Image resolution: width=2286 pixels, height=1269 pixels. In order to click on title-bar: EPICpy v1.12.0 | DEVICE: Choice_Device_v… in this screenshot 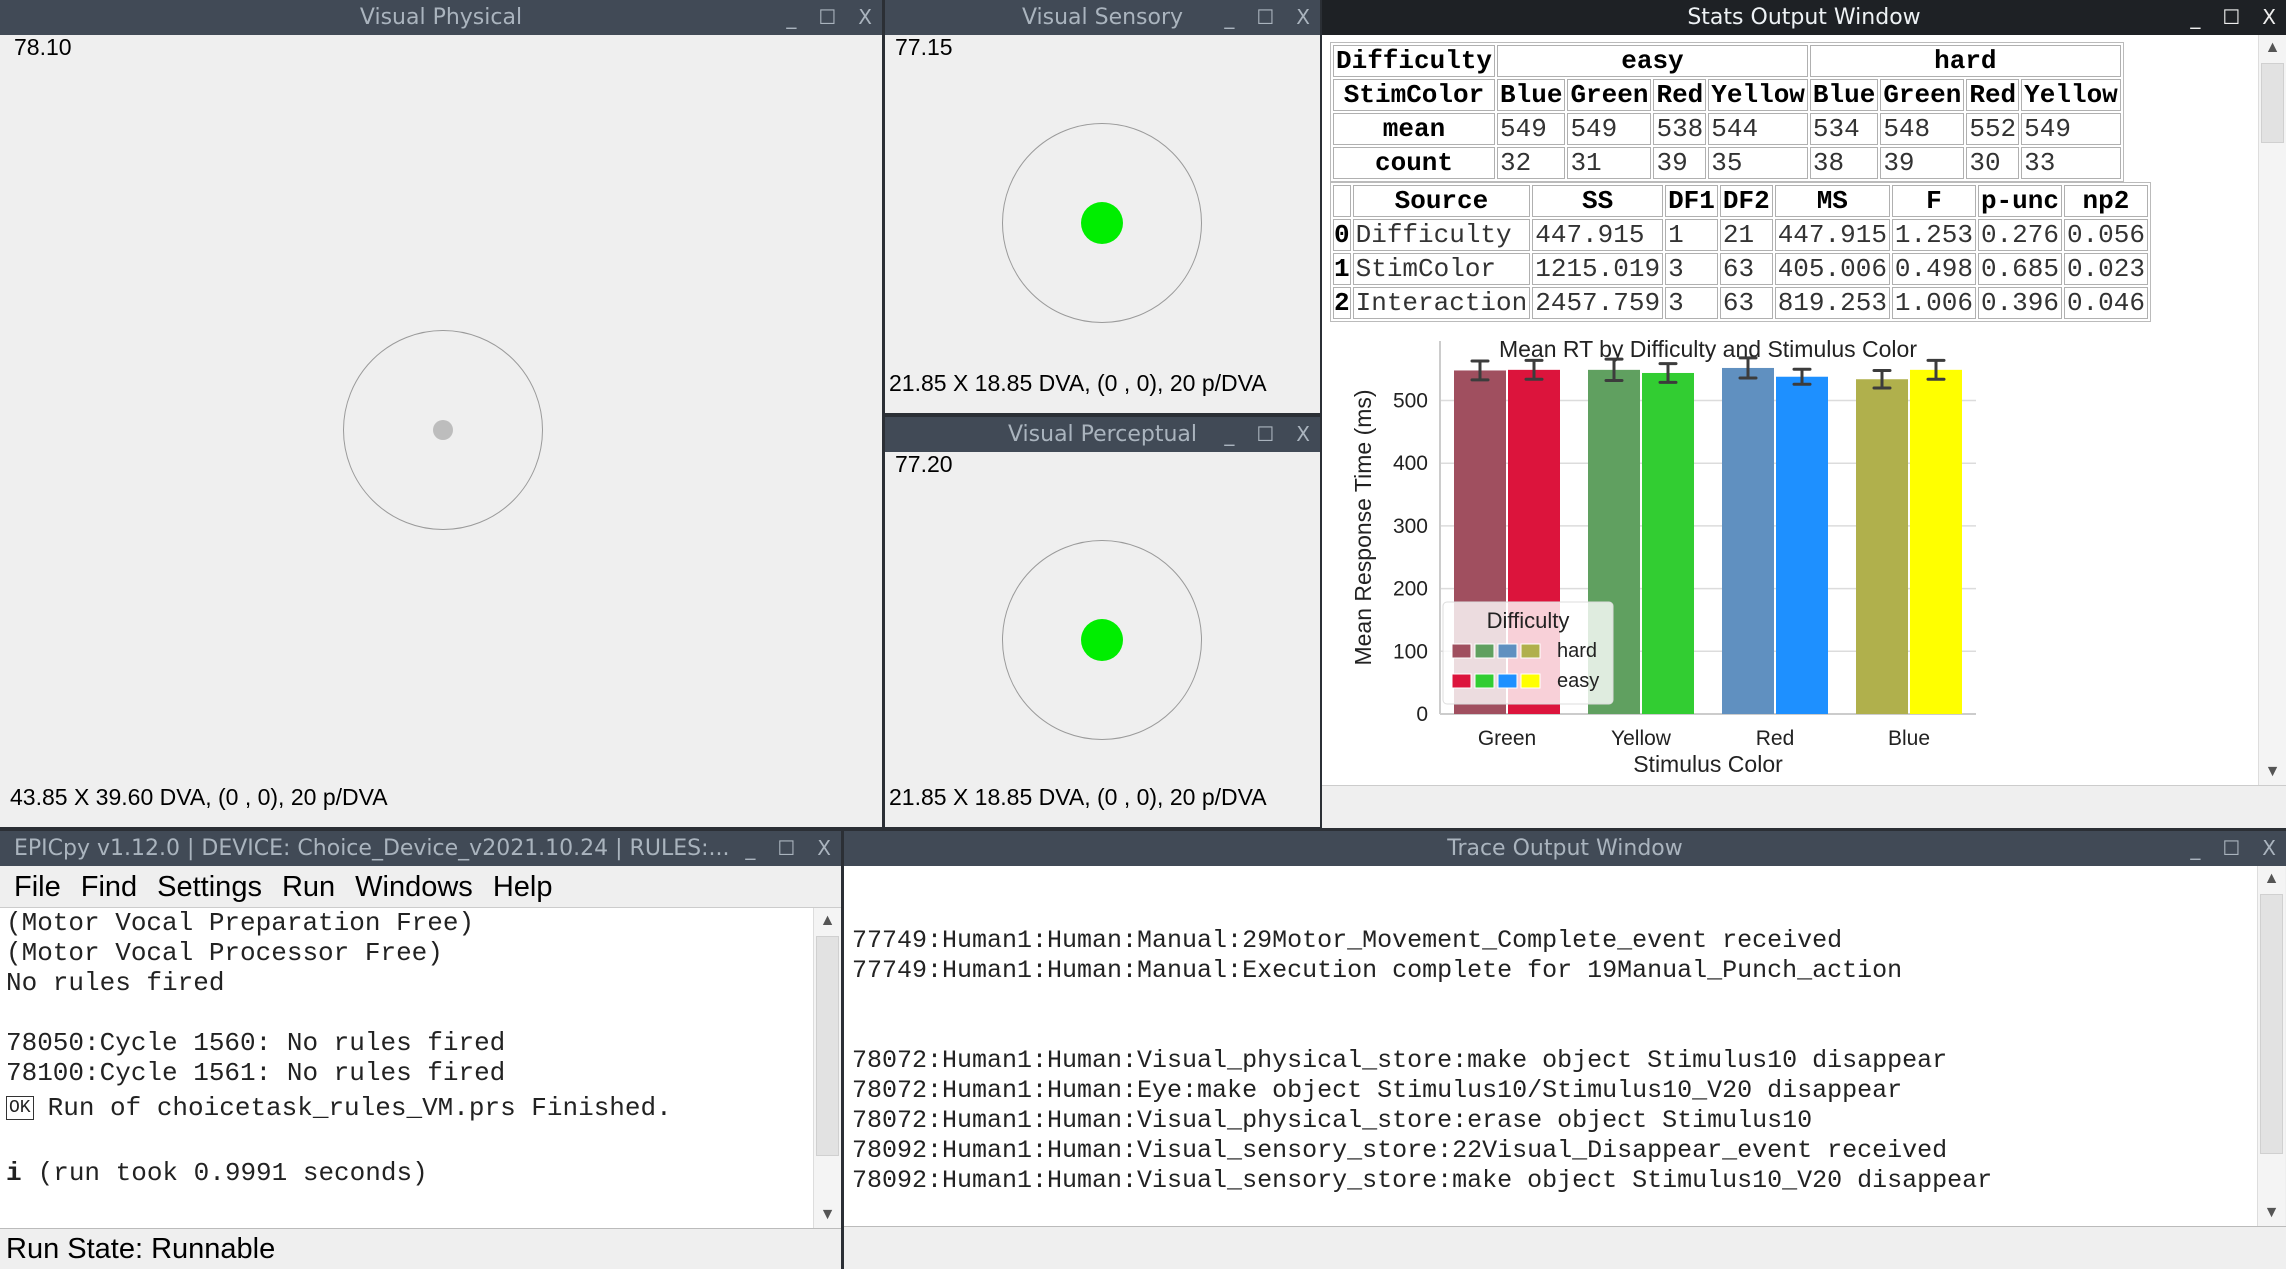, I will do `click(420, 848)`.